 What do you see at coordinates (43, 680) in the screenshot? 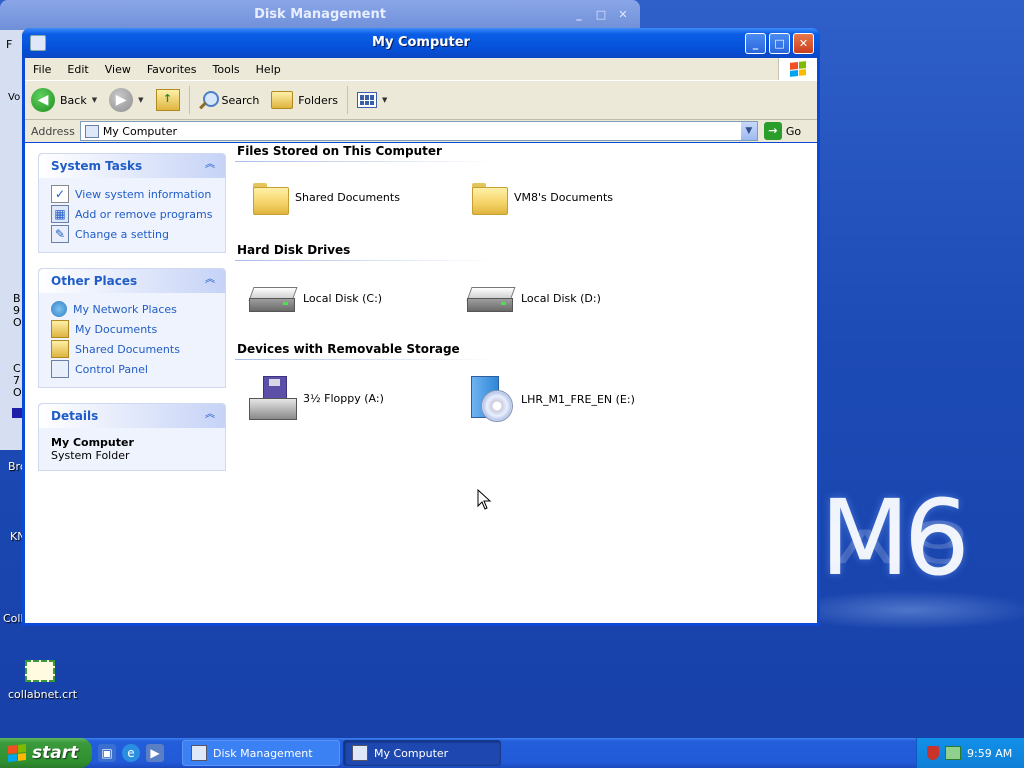
I see `desktop-icon-collabnet: collabnet.crt` at bounding box center [43, 680].